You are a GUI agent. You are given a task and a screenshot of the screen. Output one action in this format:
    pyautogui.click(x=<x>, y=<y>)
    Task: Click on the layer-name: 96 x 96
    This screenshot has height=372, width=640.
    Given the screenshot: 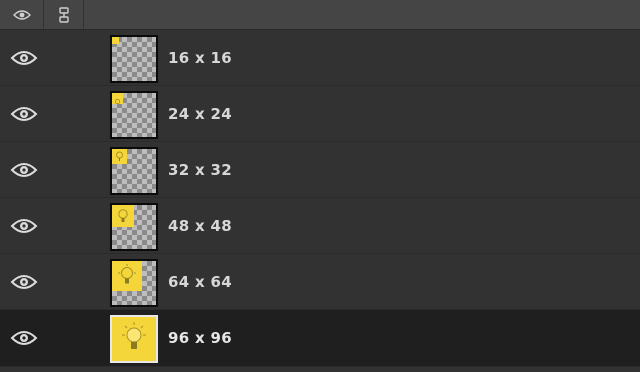 What is the action you would take?
    pyautogui.click(x=200, y=338)
    